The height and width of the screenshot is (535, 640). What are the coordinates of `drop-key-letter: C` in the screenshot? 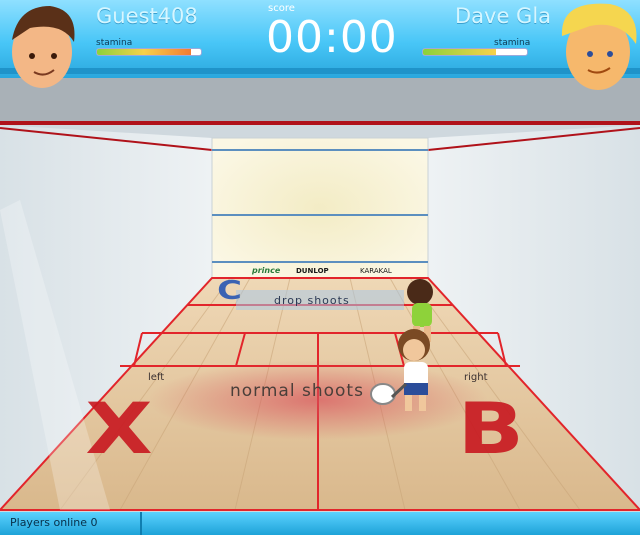 It's located at (229, 291).